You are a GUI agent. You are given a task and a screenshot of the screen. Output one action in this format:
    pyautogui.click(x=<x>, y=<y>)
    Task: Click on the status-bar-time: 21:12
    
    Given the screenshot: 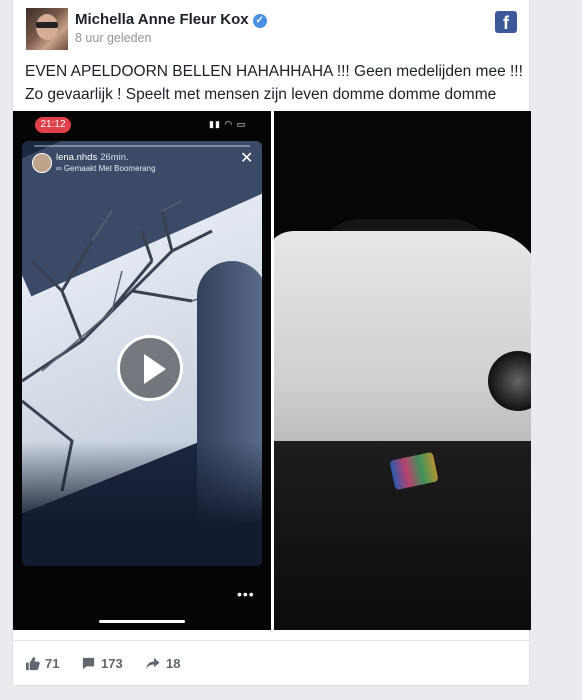 What is the action you would take?
    pyautogui.click(x=53, y=125)
    